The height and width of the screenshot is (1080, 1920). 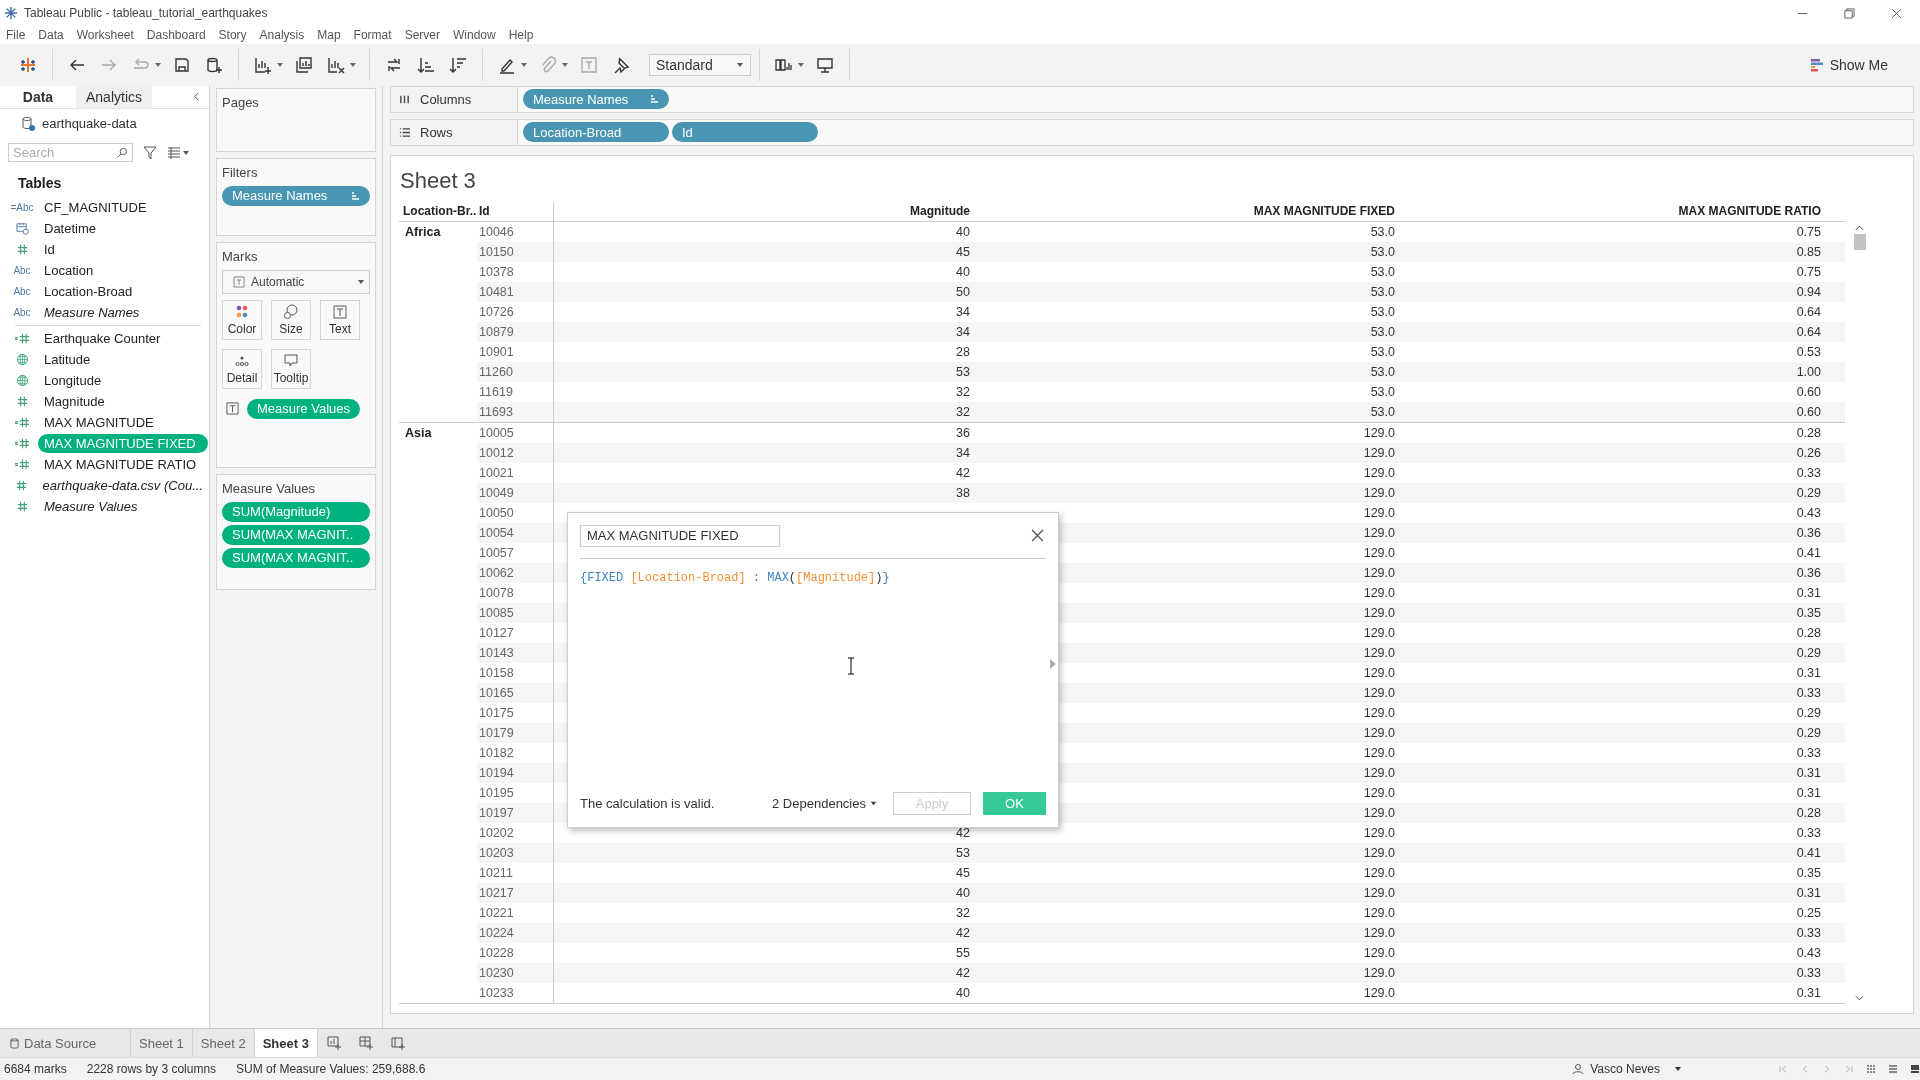 I want to click on column-header: MAX MAGNITUDE RATIO, so click(x=1612, y=211).